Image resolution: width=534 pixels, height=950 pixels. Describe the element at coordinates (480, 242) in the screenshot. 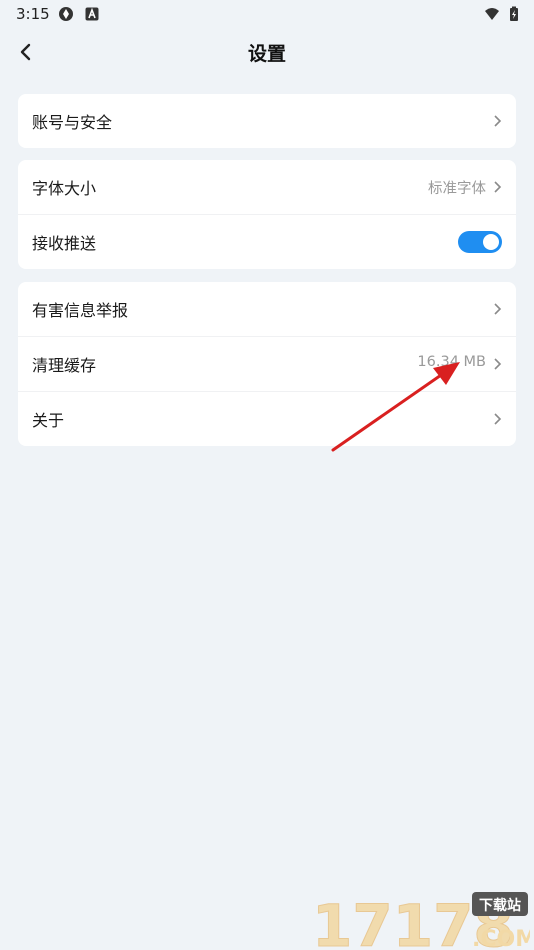

I see `push-toggle` at that location.